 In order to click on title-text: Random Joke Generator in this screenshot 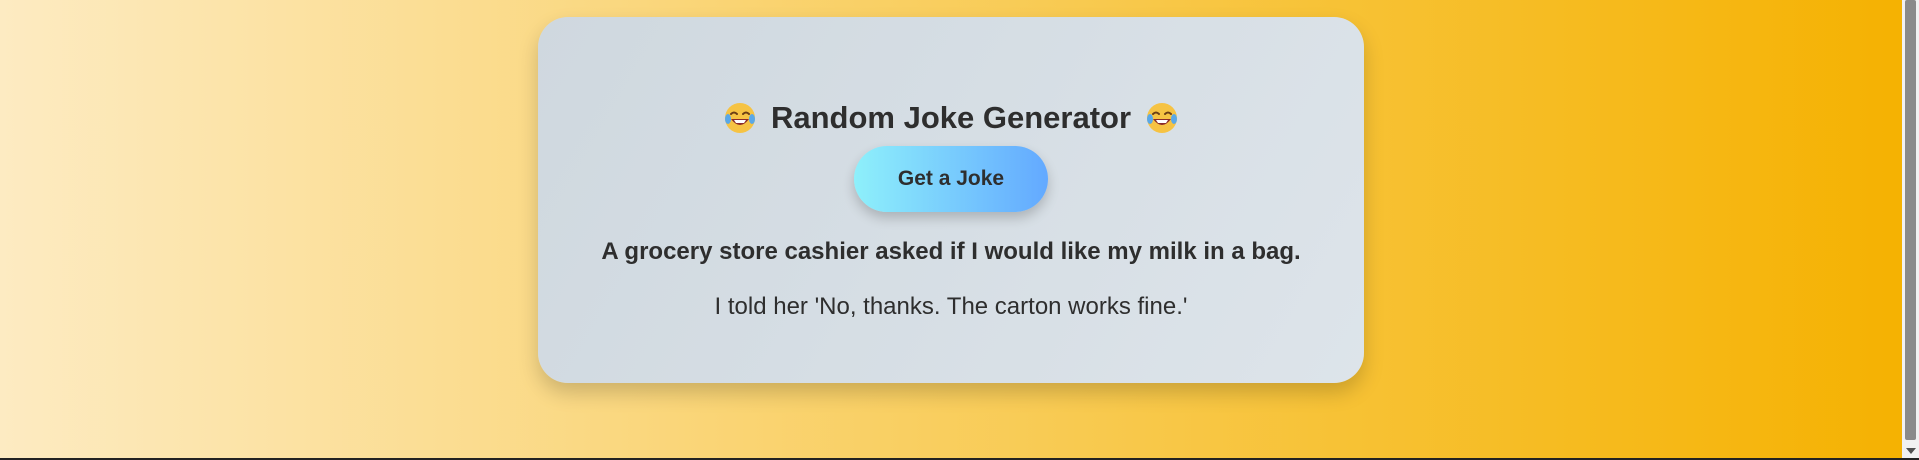, I will do `click(951, 117)`.